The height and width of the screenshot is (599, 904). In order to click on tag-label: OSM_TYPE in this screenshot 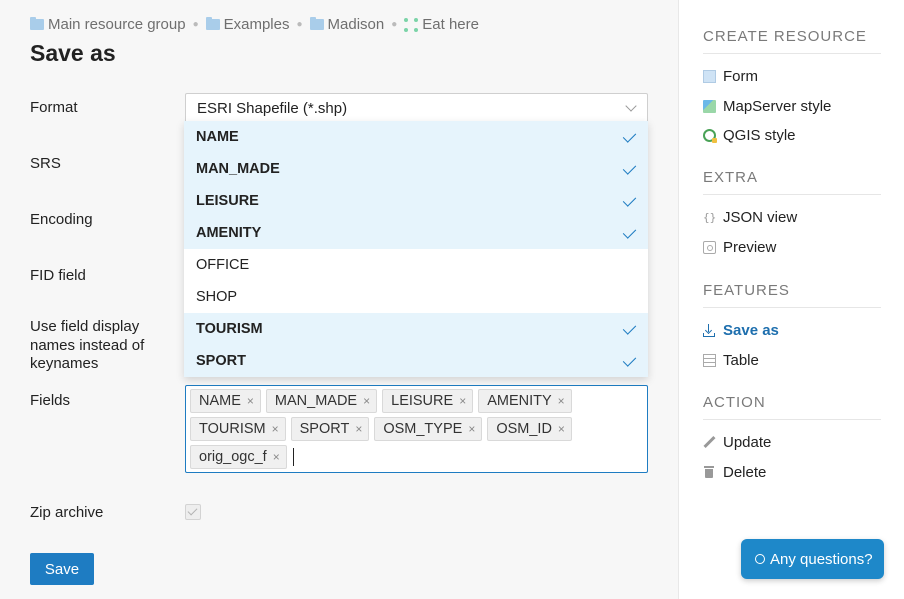, I will do `click(423, 429)`.